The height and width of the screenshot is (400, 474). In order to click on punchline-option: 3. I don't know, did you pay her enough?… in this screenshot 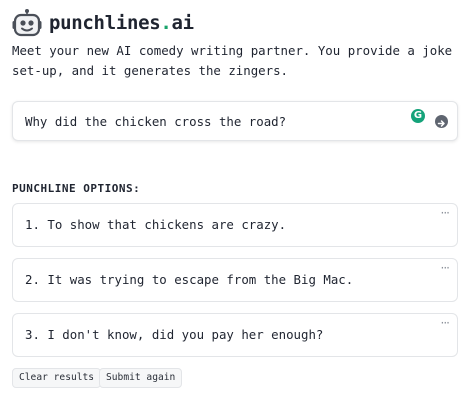, I will do `click(235, 335)`.